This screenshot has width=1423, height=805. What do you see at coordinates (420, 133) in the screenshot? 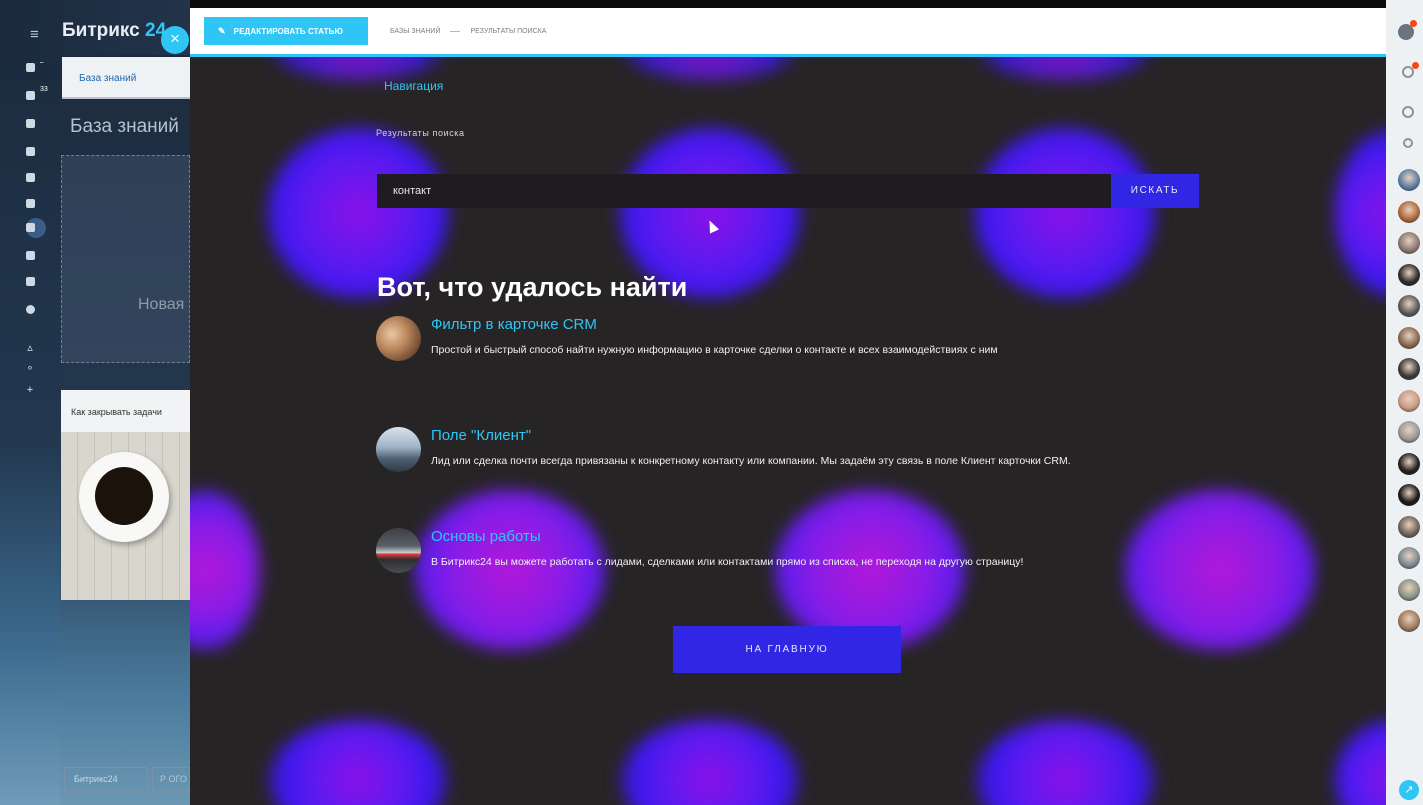
I see `search-results-subtitle: Результаты поиска` at bounding box center [420, 133].